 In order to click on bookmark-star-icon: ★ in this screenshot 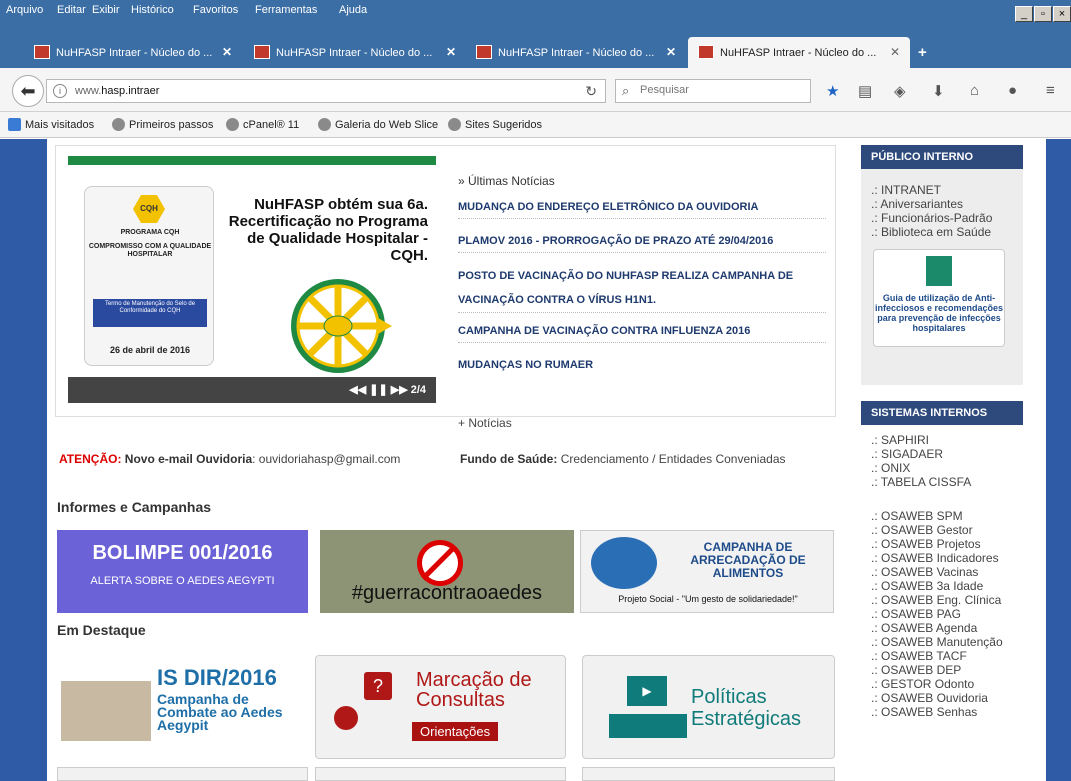, I will do `click(832, 91)`.